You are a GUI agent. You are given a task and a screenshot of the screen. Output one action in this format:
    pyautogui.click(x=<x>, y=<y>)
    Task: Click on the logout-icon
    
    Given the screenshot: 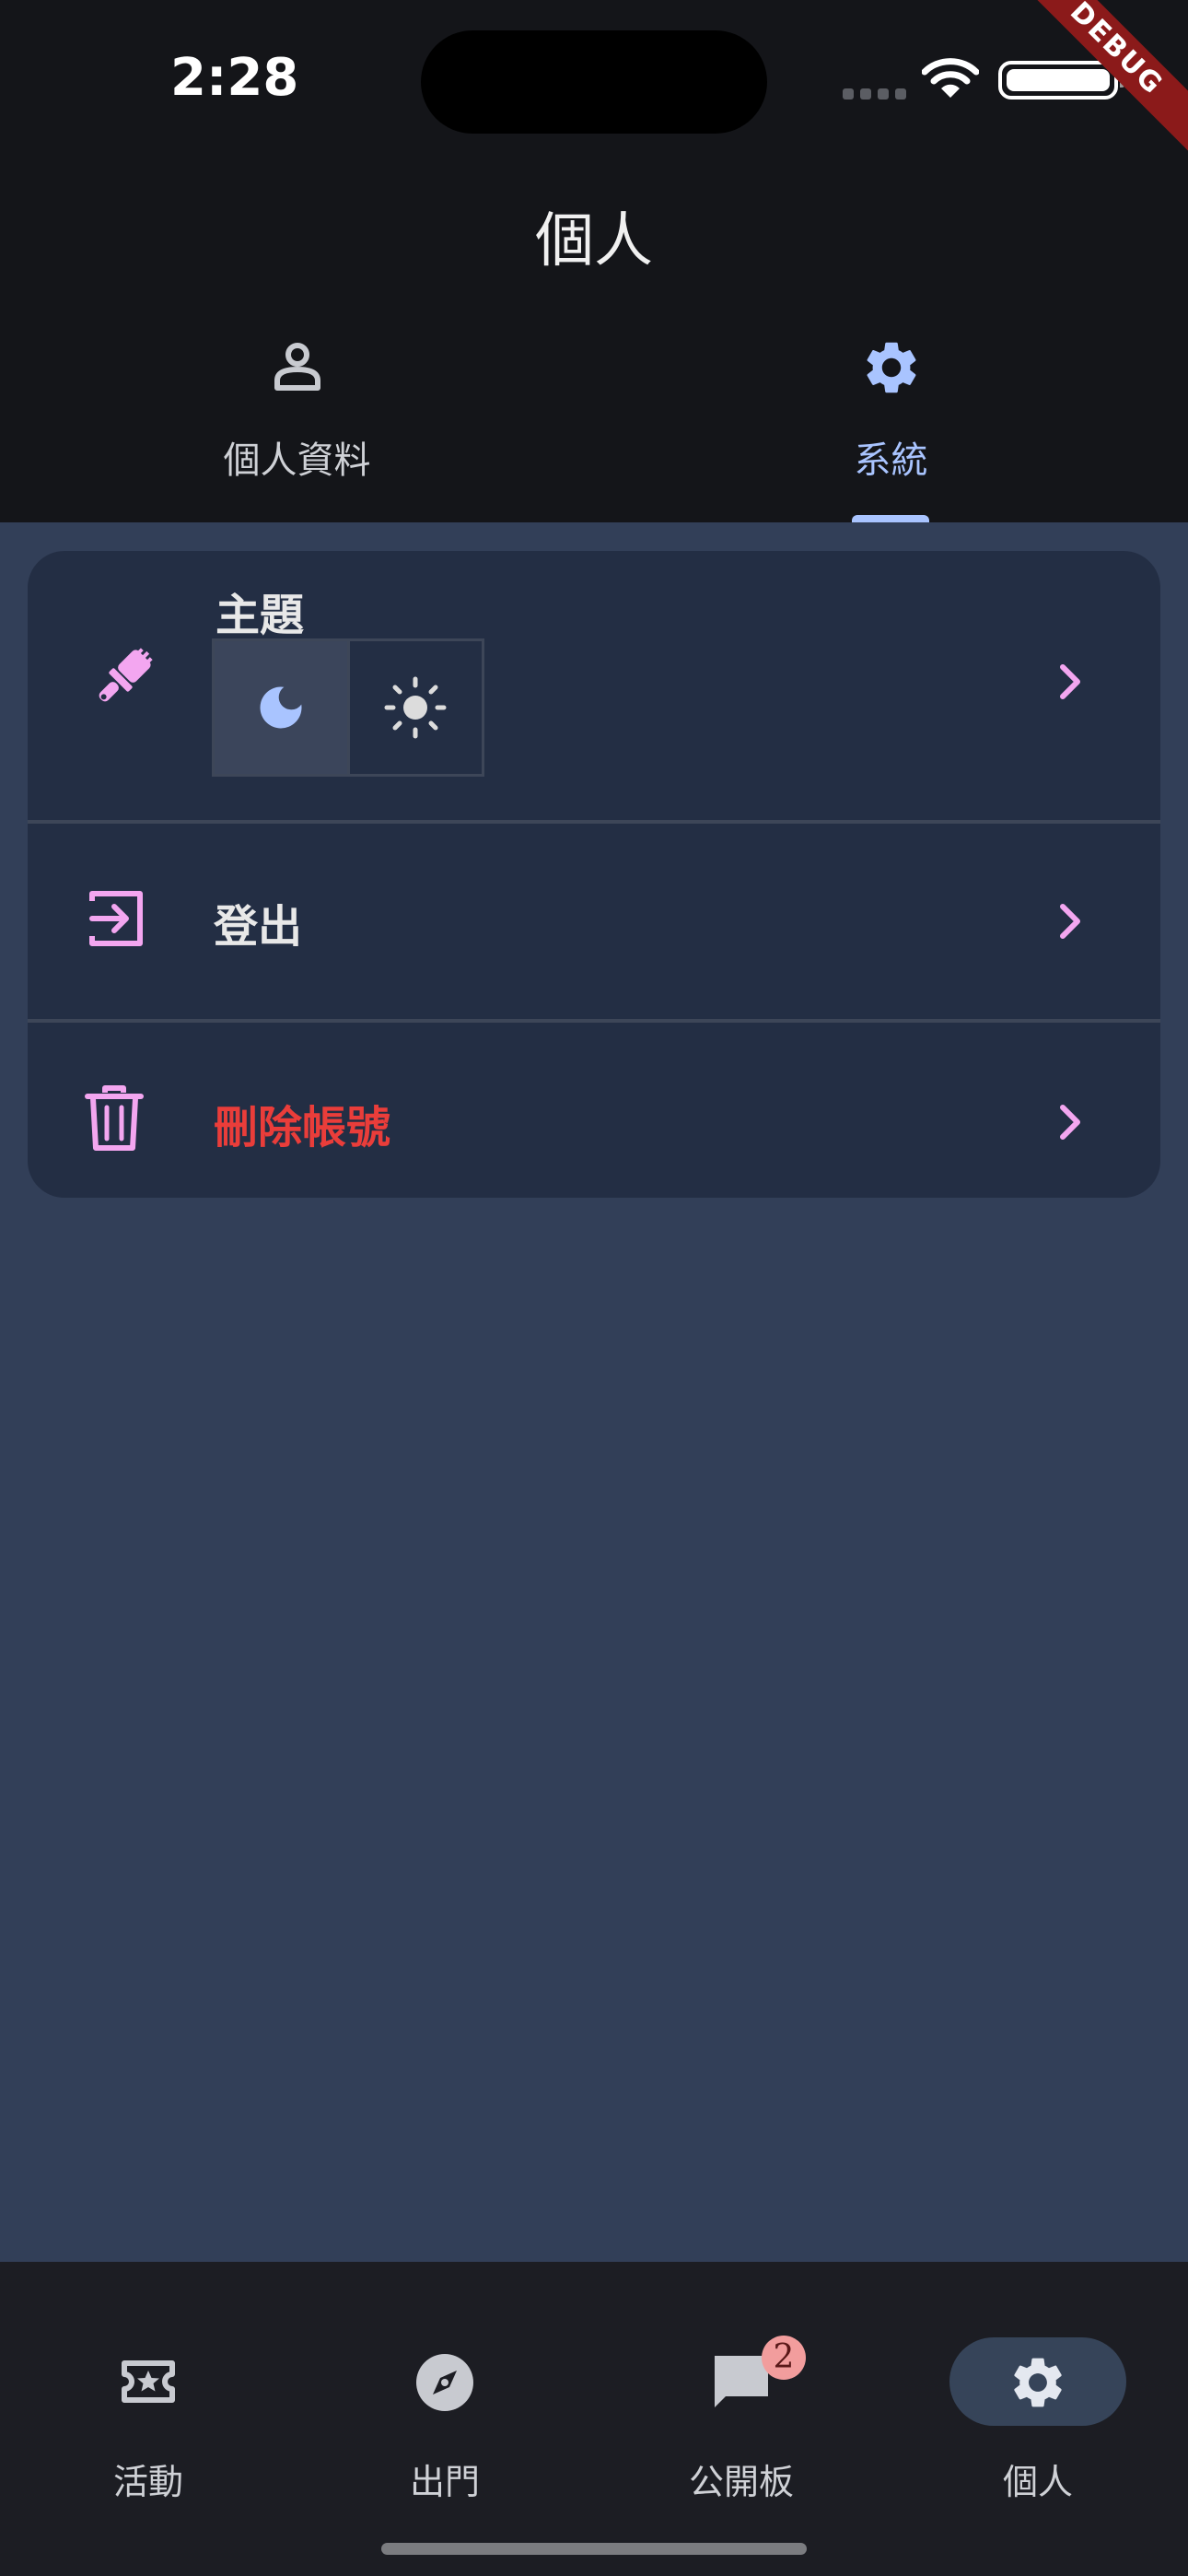 What is the action you would take?
    pyautogui.click(x=117, y=920)
    